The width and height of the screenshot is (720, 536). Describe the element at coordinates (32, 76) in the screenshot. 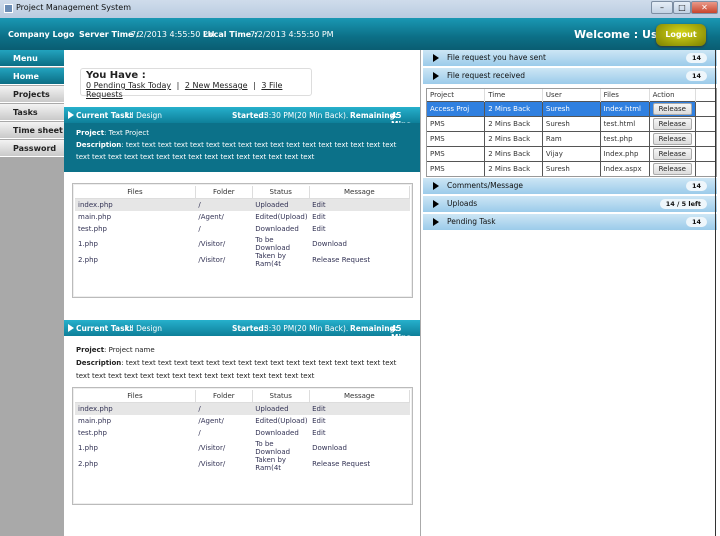

I see `sidebar-item-home: Home` at that location.